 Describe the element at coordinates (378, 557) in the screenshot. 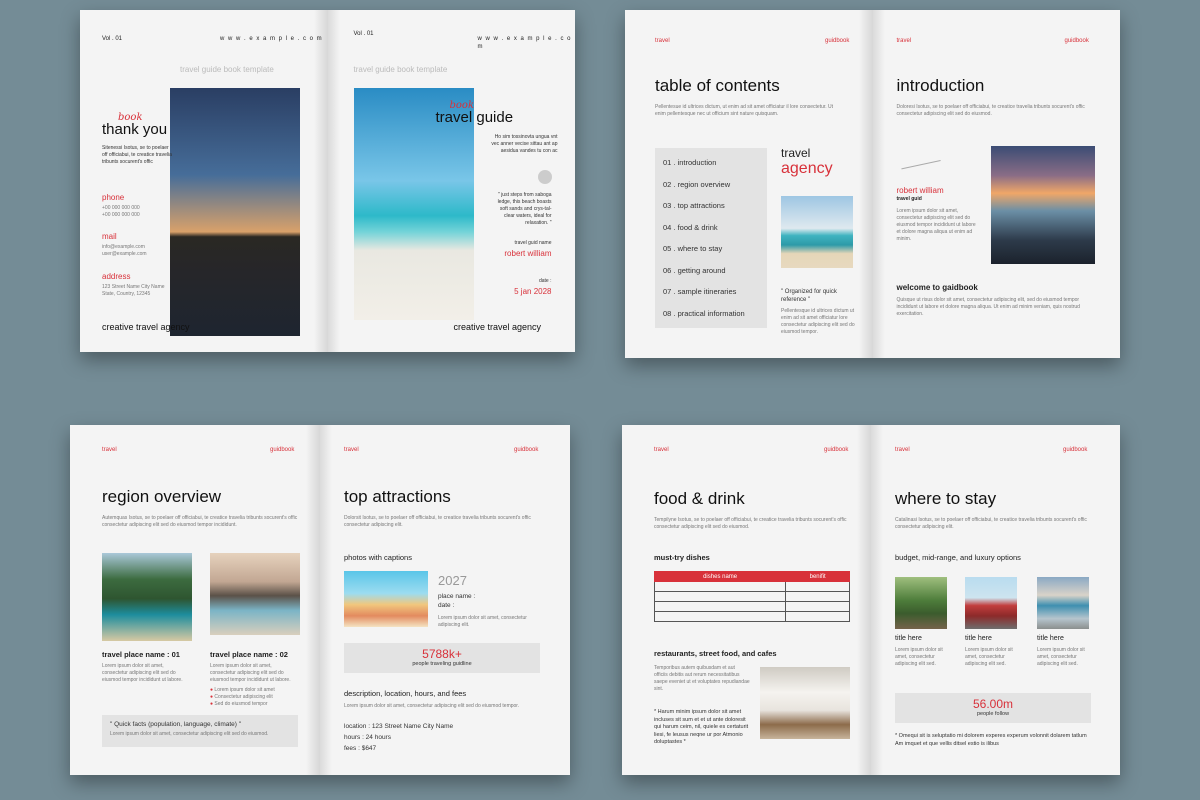

I see `photos-caption-heading: photos with captions` at that location.